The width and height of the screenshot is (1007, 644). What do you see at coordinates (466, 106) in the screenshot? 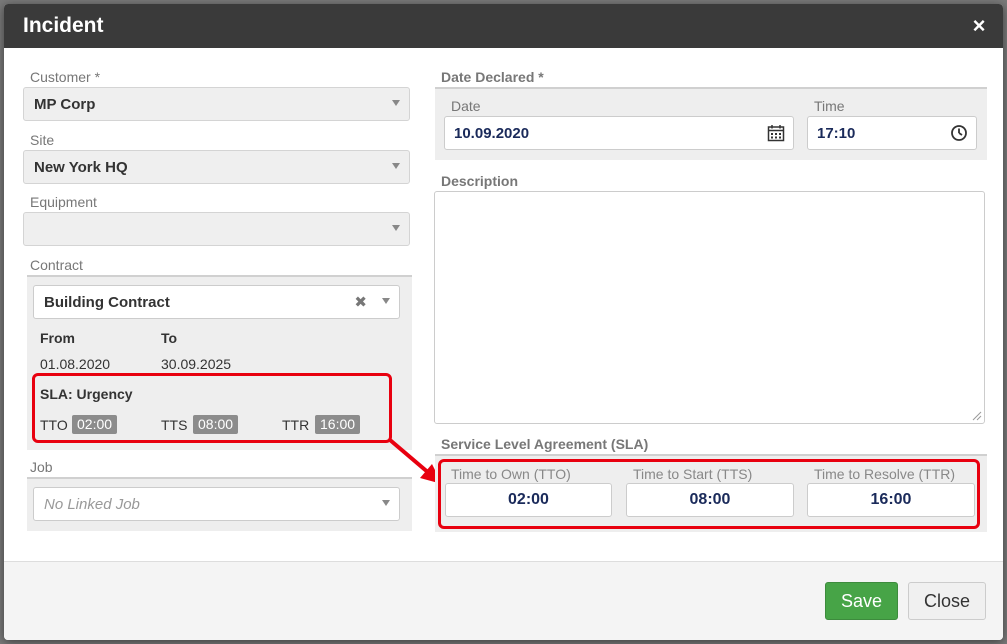
I see `date-label: Date` at bounding box center [466, 106].